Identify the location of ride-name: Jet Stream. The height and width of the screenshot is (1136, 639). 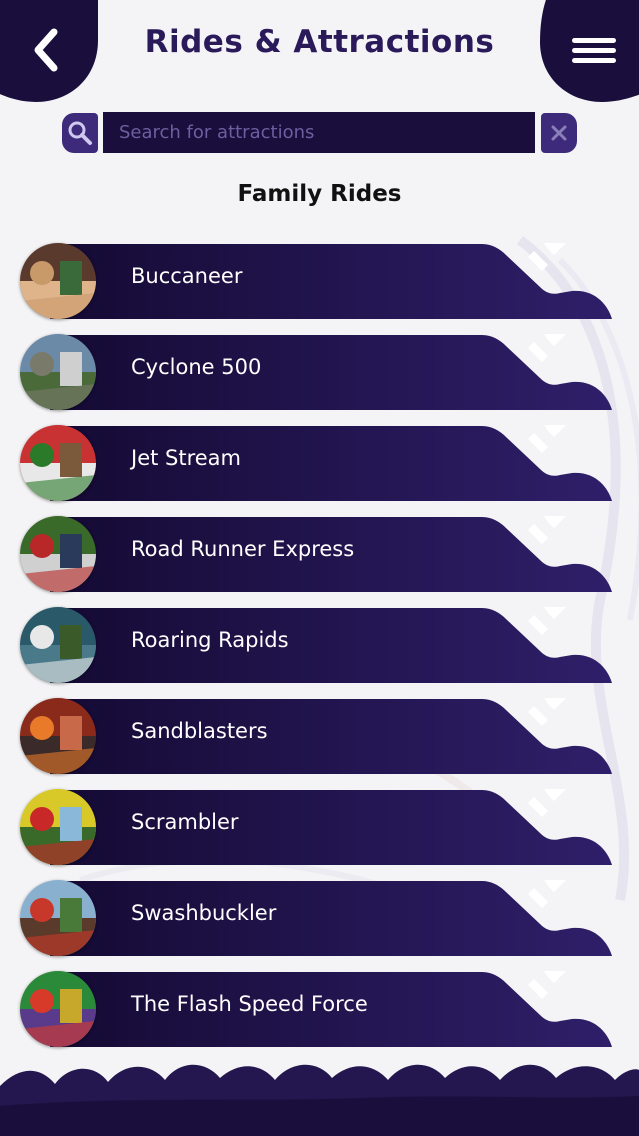
(186, 458).